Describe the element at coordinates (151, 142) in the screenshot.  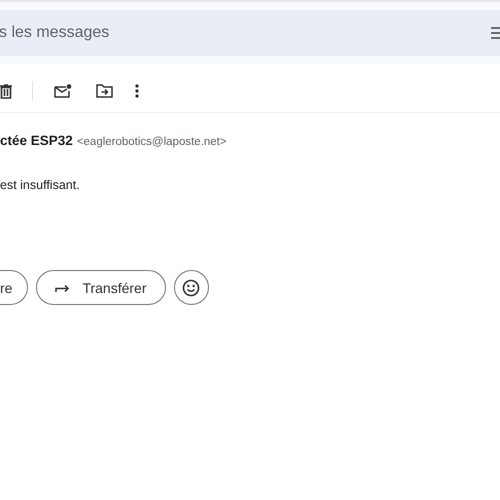
I see `sender-email: <eaglerobotics@laposte.net>` at that location.